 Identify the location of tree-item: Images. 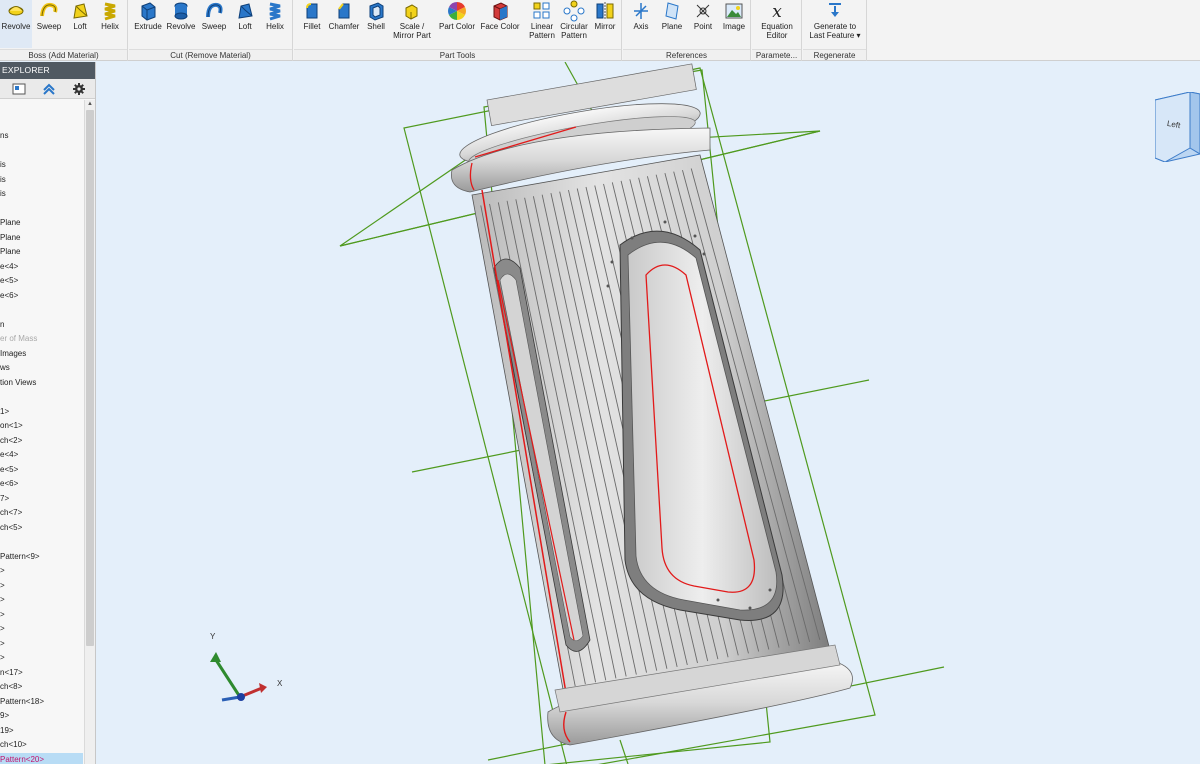
(41, 354).